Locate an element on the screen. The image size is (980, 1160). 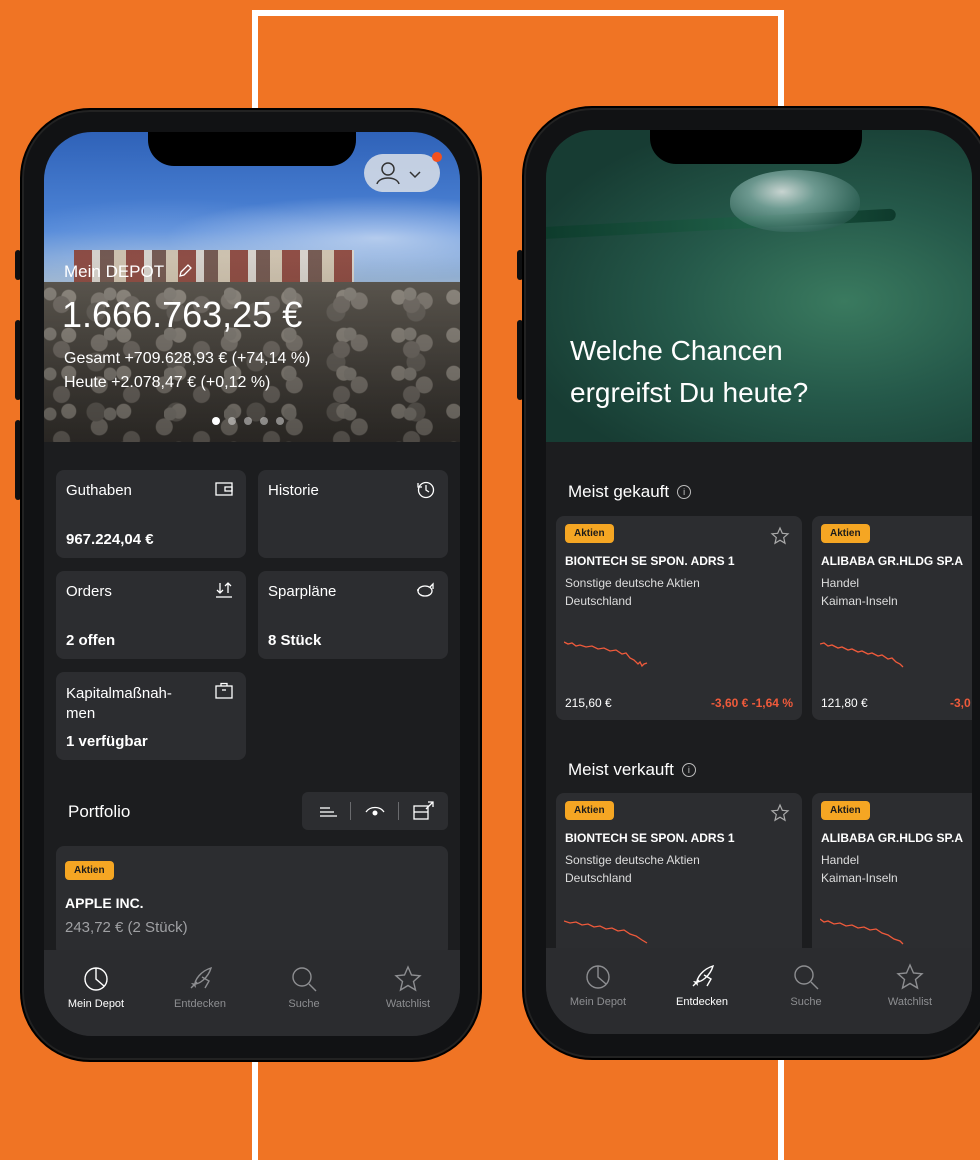
sort-lines-icon is located at coordinates (328, 811).